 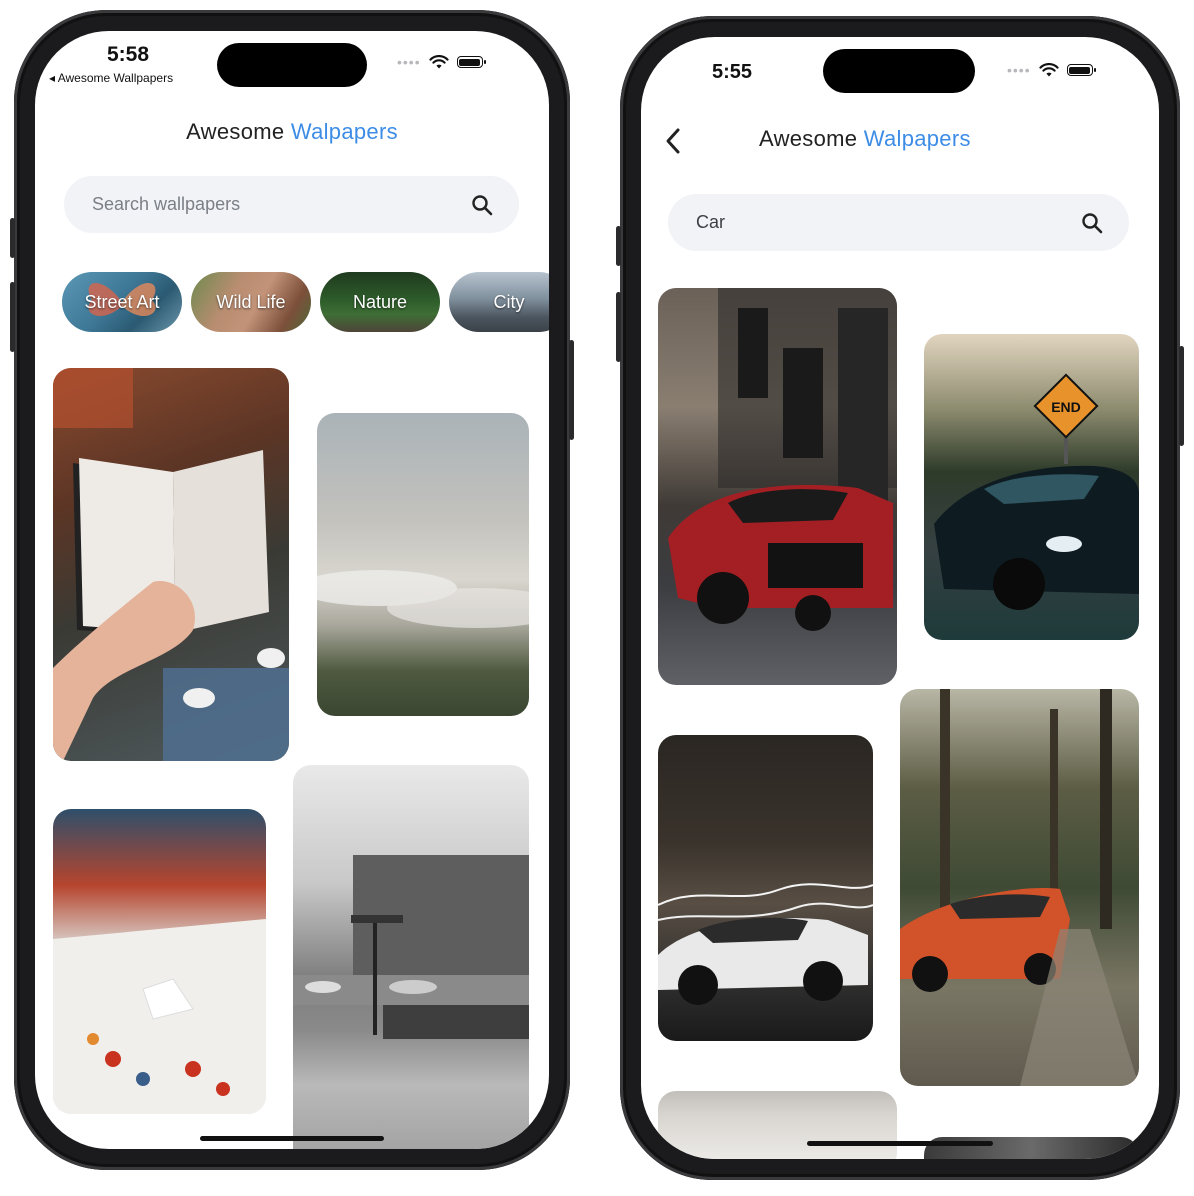 I want to click on category-label: Nature, so click(x=380, y=301).